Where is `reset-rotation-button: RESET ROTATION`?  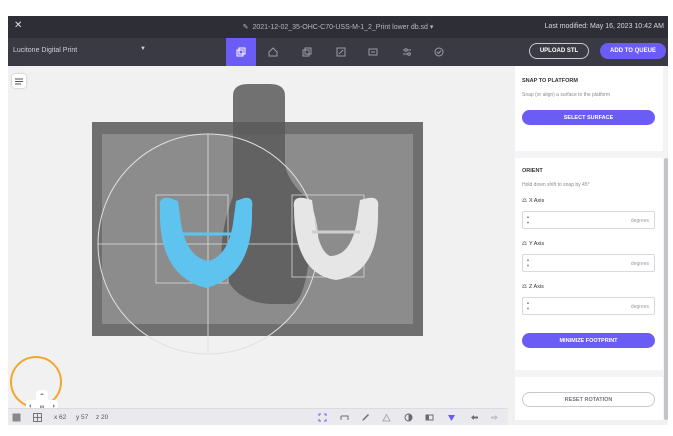 reset-rotation-button: RESET ROTATION is located at coordinates (588, 399).